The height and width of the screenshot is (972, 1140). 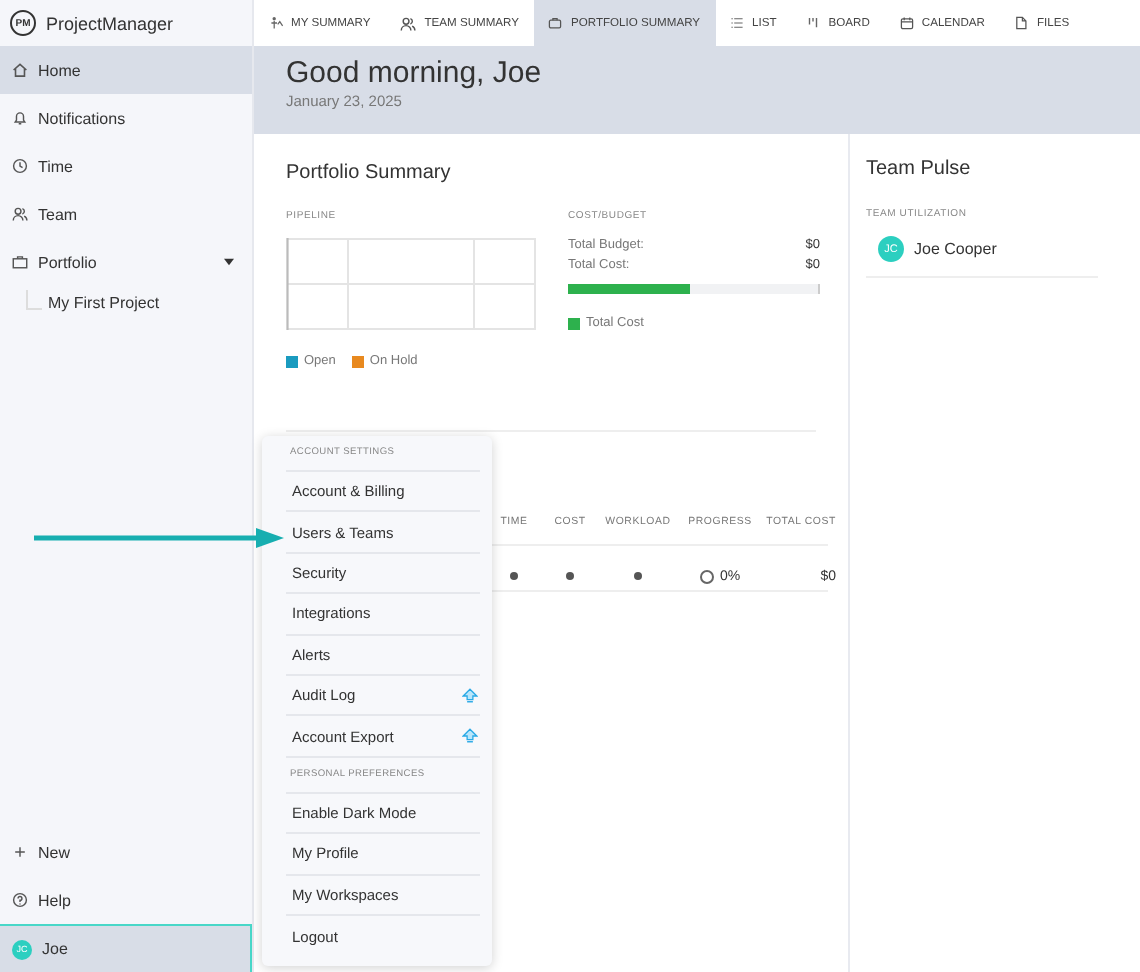 I want to click on home-icon, so click(x=20, y=70).